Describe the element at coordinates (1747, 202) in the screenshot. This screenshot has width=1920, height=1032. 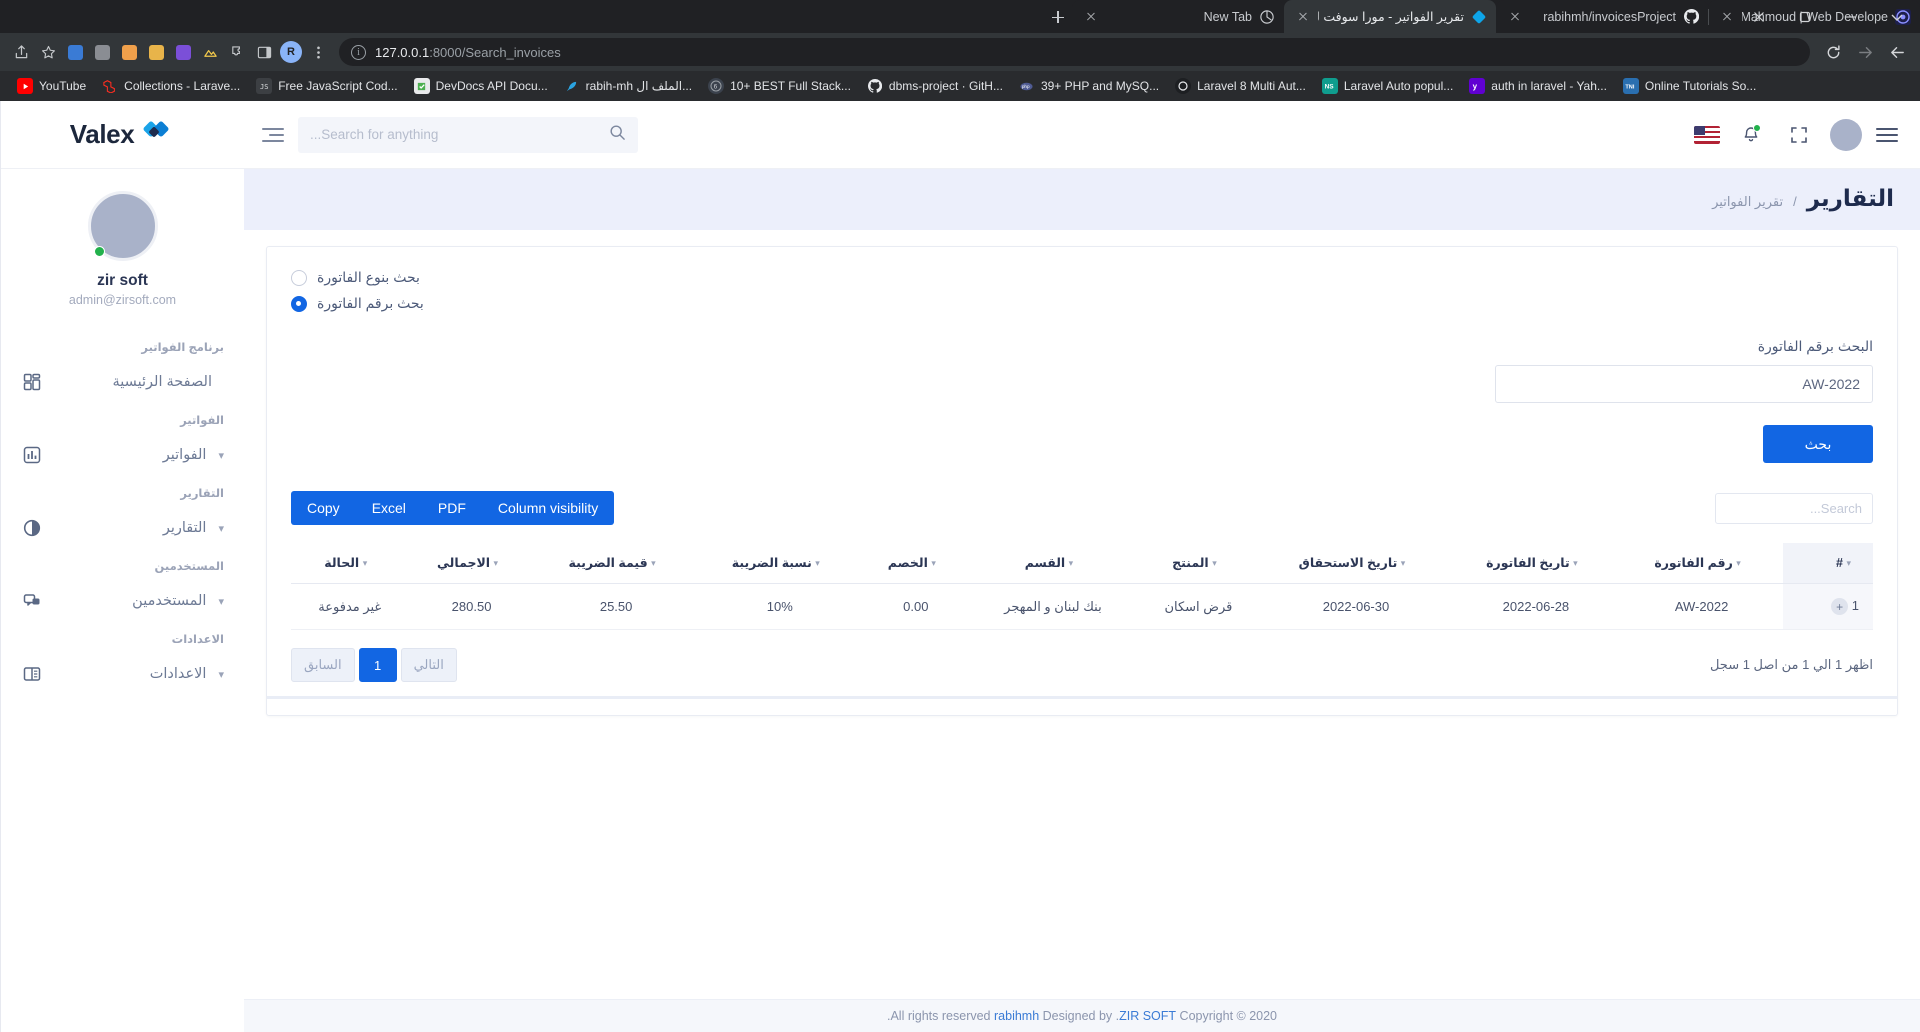
I see `breadcrumb-current: تقرير الفواتير` at that location.